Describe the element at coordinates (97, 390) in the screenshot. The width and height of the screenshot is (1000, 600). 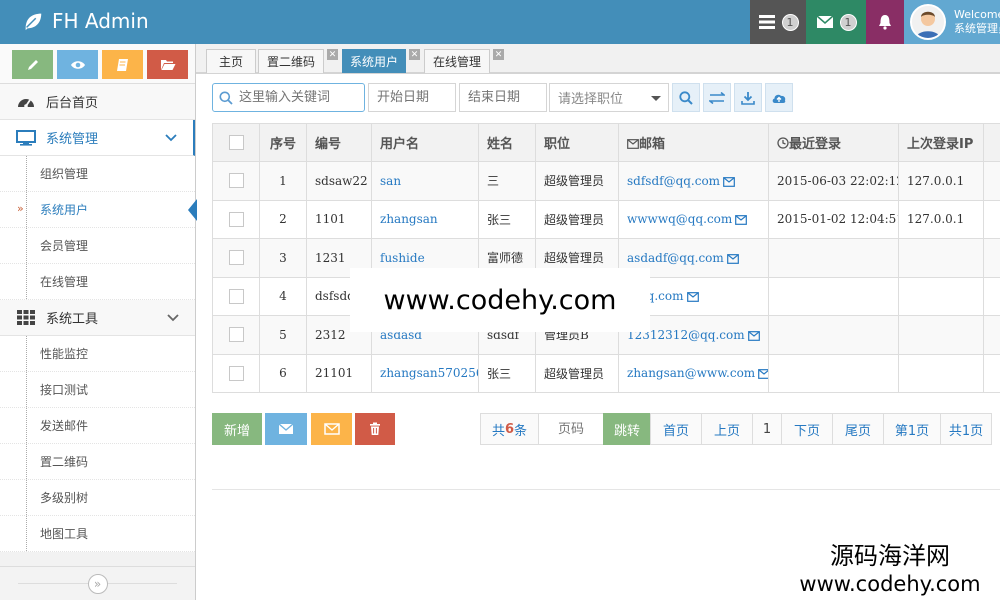
I see `sidebar-item-api-test: 接口测试` at that location.